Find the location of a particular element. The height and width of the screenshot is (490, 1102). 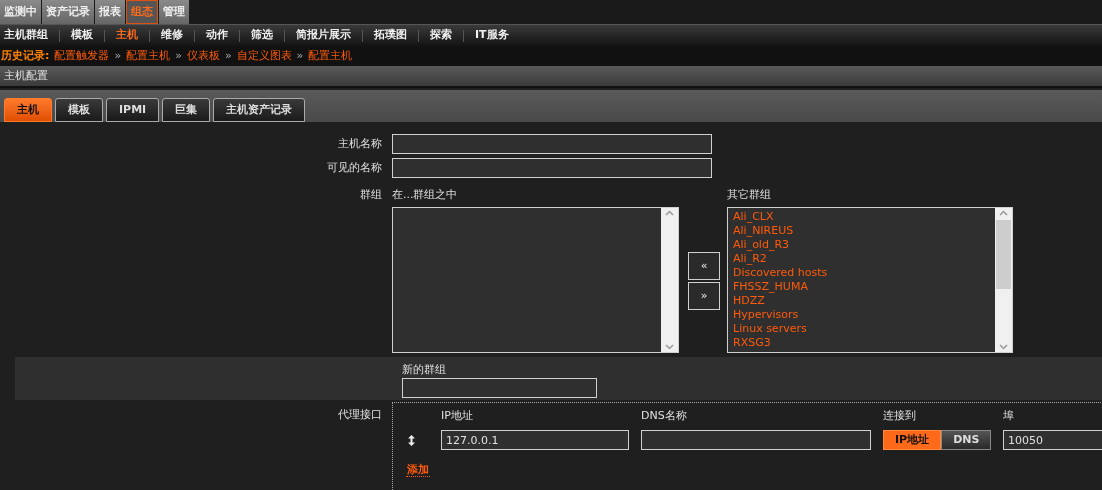

group-option: Discovered hosts is located at coordinates (864, 273).